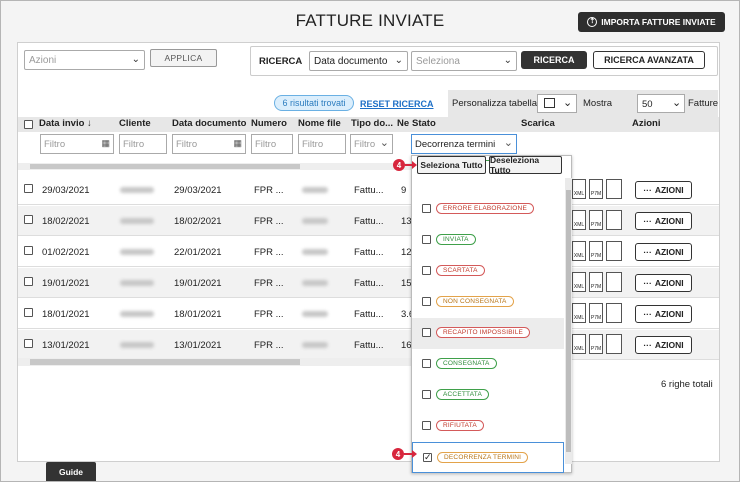  What do you see at coordinates (592, 22) in the screenshot?
I see `import-icon: ⇡` at bounding box center [592, 22].